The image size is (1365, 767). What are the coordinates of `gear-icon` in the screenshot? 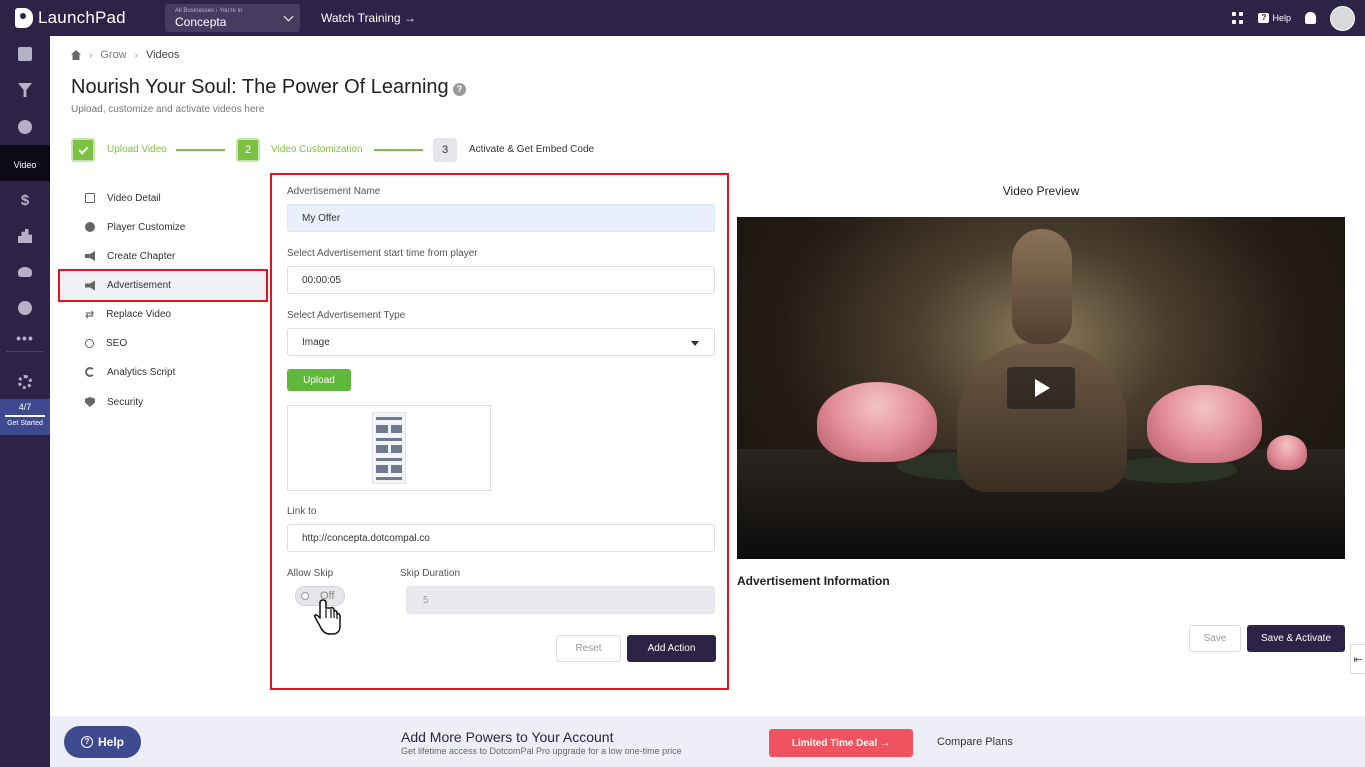 It's located at (25, 382).